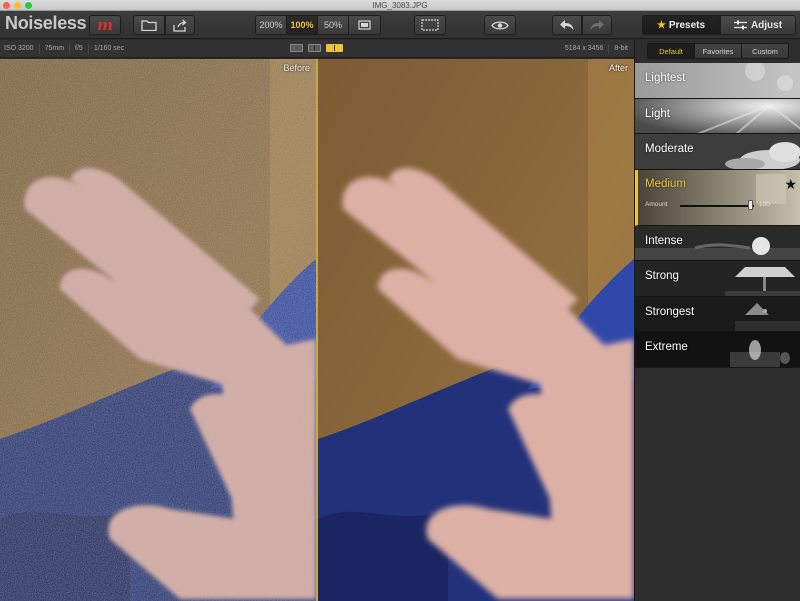  I want to click on toggle-fullscreen-button, so click(430, 25).